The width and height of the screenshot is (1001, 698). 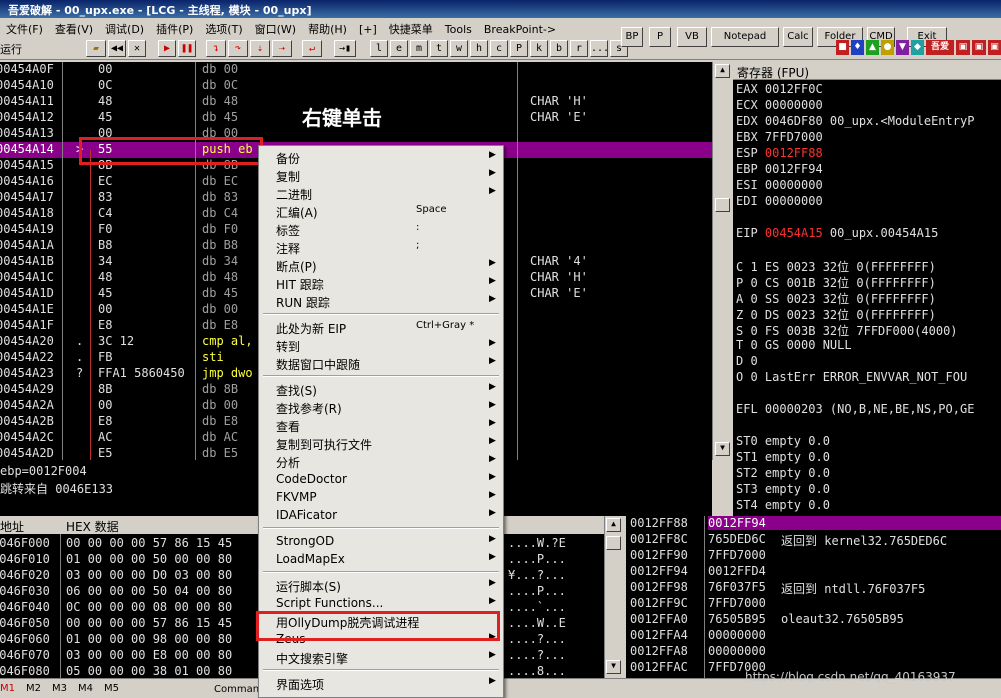 I want to click on context-menu-item: 汇编(A) Space, so click(x=381, y=211).